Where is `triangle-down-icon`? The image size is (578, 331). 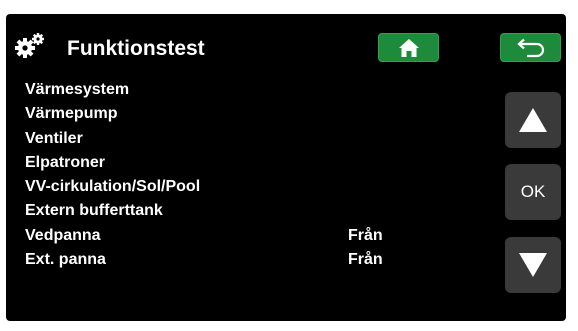
triangle-down-icon is located at coordinates (533, 265).